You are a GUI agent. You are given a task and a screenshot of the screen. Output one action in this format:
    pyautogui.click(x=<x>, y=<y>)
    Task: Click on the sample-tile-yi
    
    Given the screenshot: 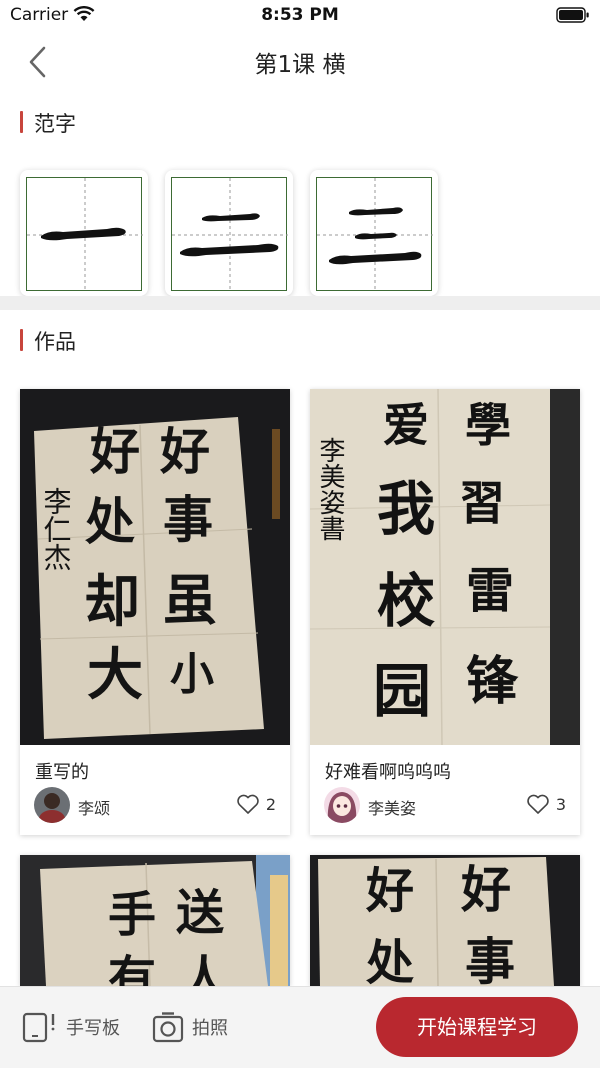 What is the action you would take?
    pyautogui.click(x=84, y=233)
    